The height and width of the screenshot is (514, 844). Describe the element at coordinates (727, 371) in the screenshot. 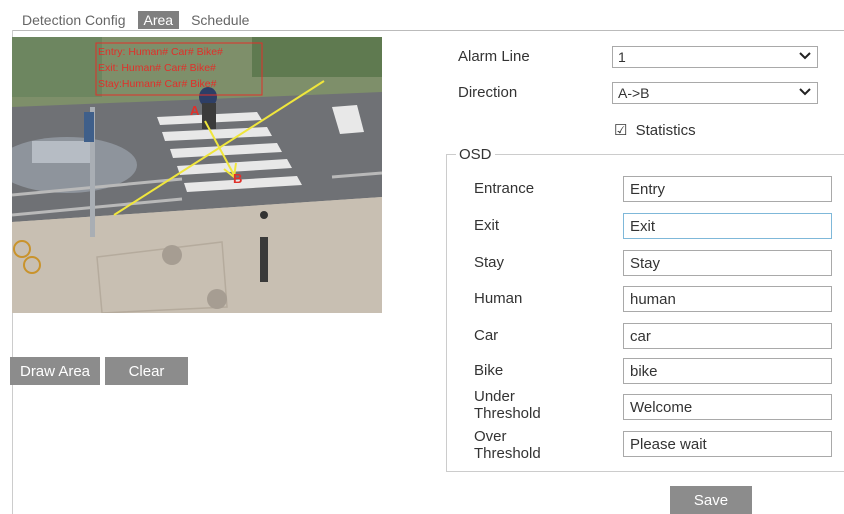

I see `bike-input` at that location.